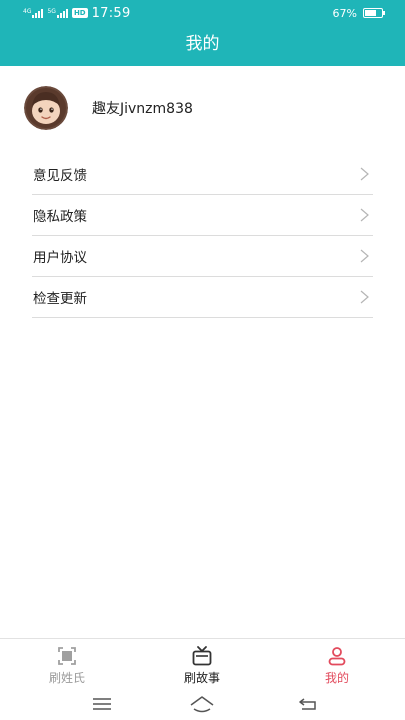  What do you see at coordinates (202, 33) in the screenshot?
I see `top-bar: 4G 5G HD 17:59 67% 我的` at bounding box center [202, 33].